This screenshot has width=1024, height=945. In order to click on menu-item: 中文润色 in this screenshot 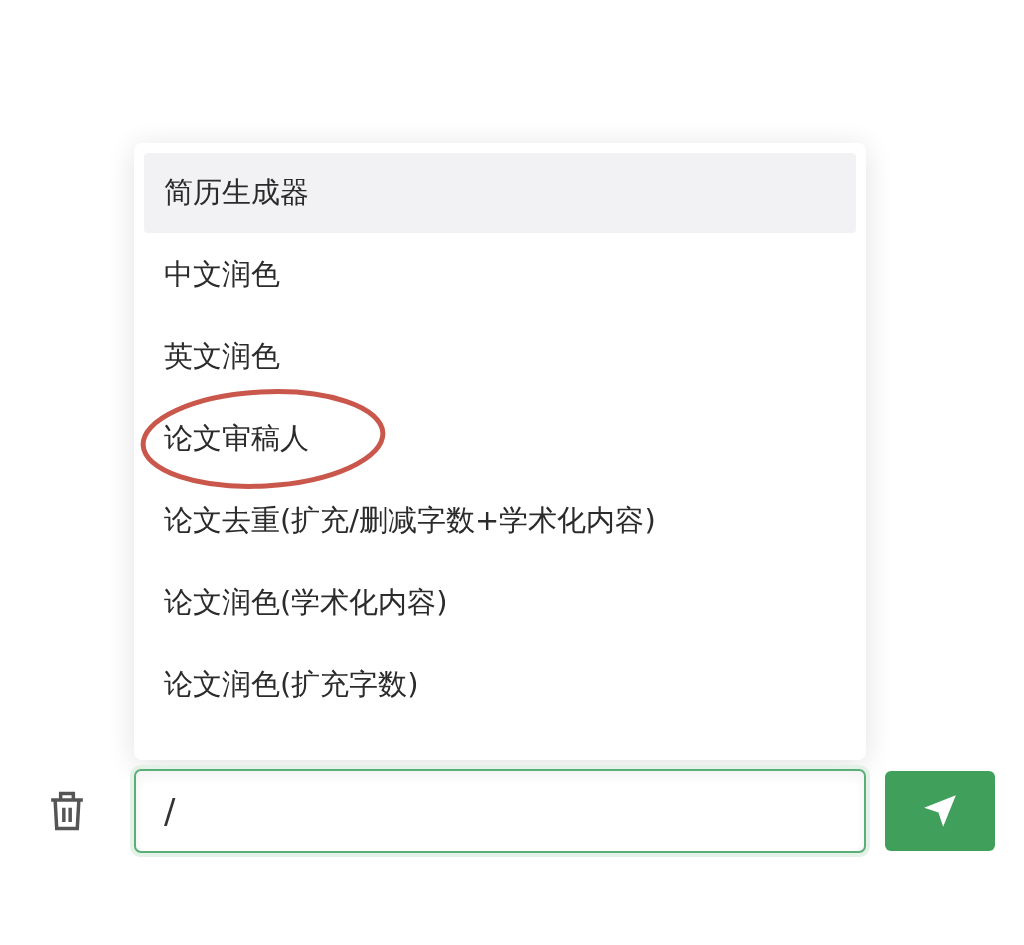, I will do `click(500, 275)`.